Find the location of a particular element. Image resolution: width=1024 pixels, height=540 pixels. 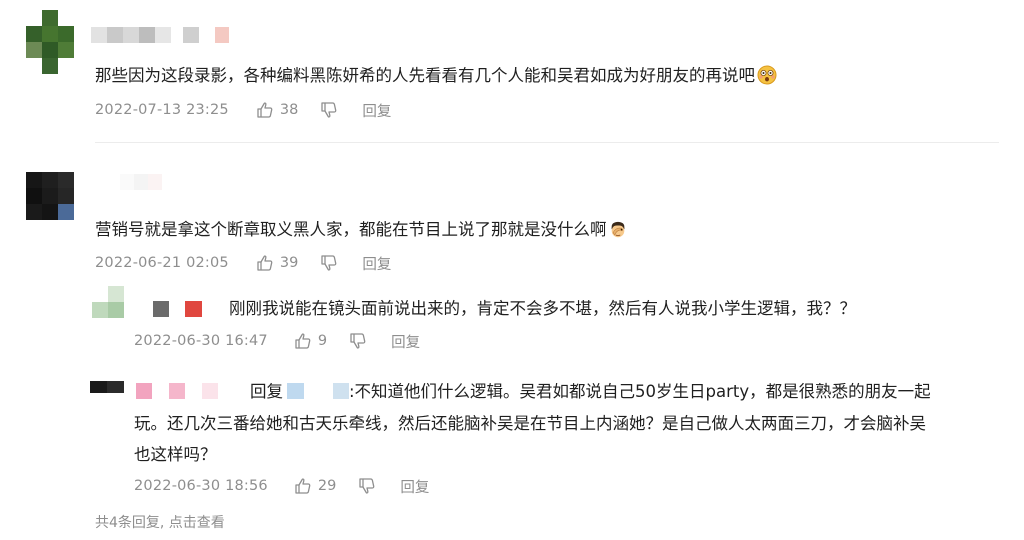

like-button: 9 is located at coordinates (310, 341).